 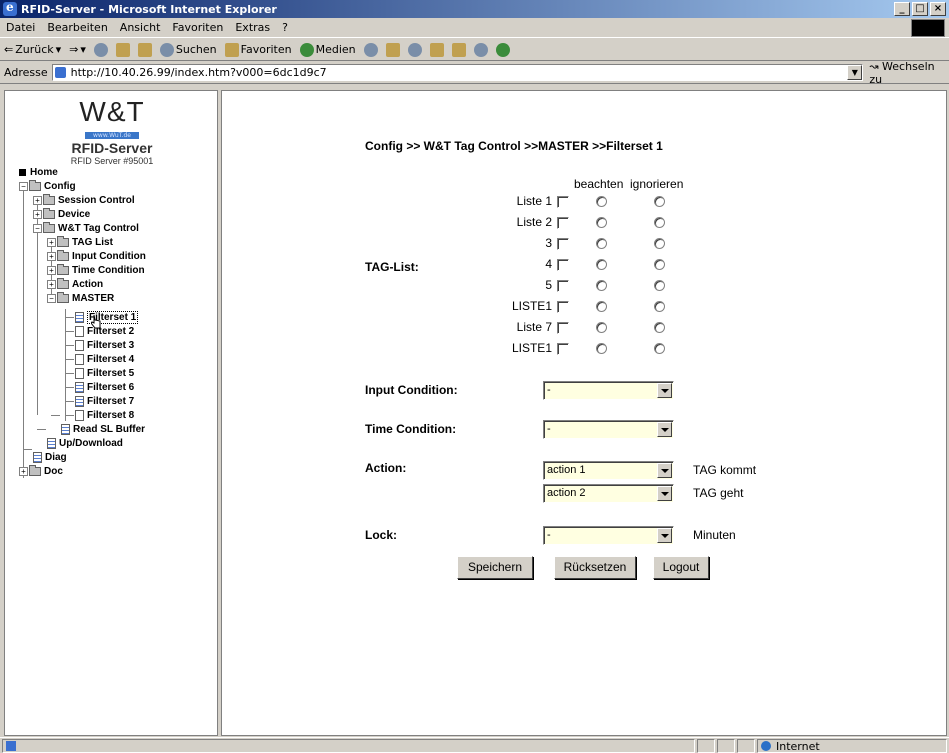 What do you see at coordinates (50, 457) in the screenshot?
I see `tree-diag: Diag` at bounding box center [50, 457].